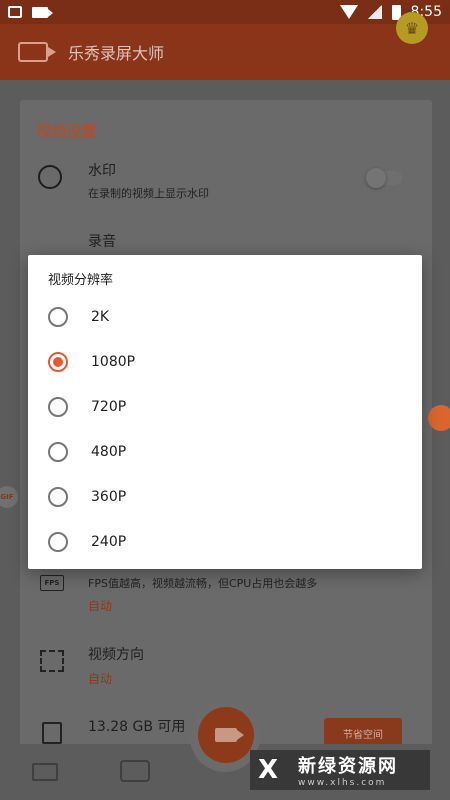 The width and height of the screenshot is (450, 800). I want to click on option-1080p: 1080P, so click(225, 362).